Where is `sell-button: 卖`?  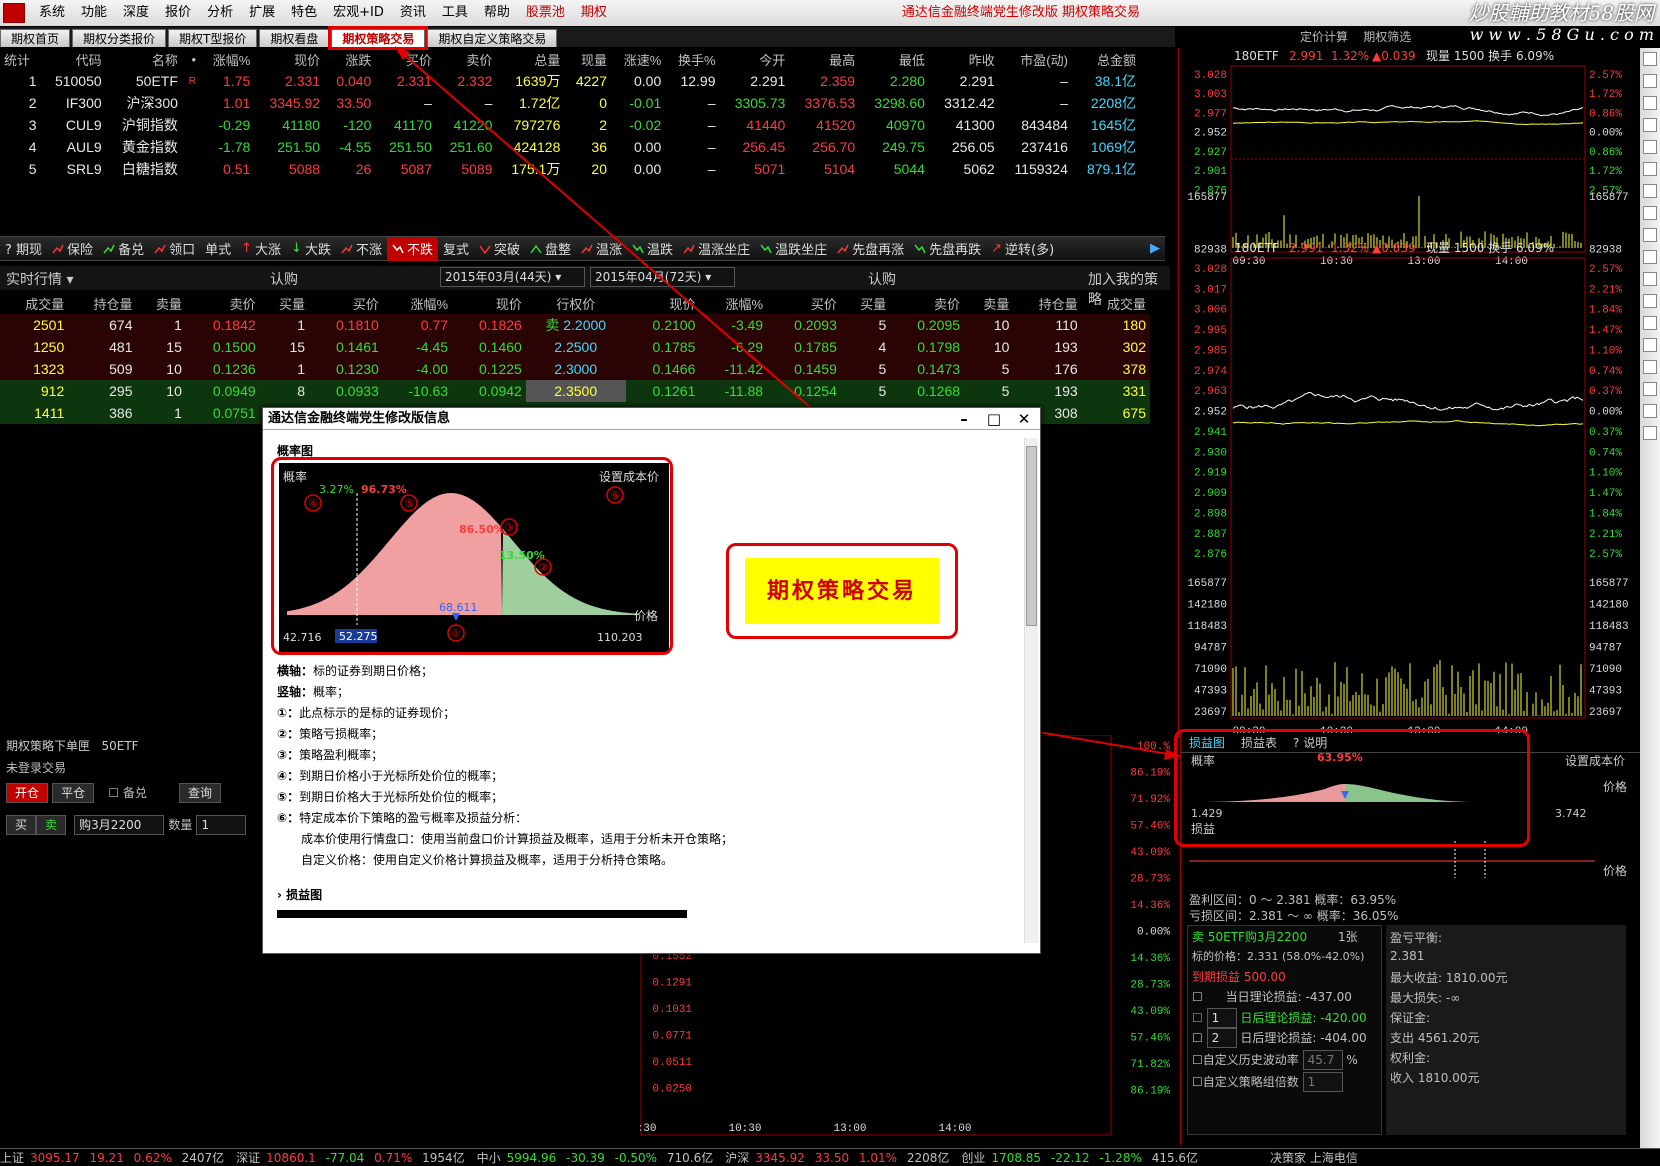
sell-button: 卖 is located at coordinates (51, 825).